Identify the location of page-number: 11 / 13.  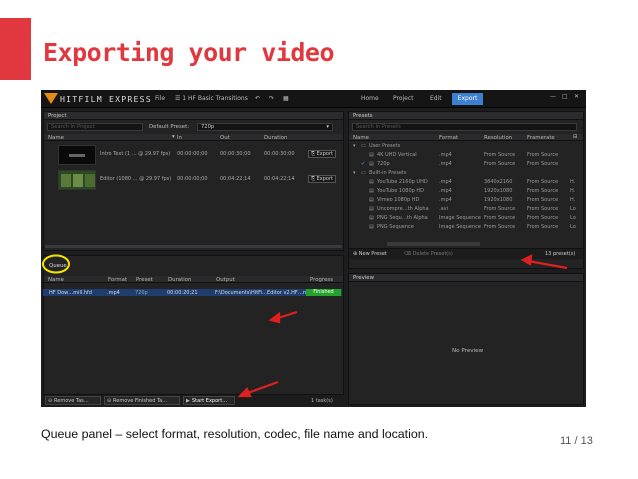
(576, 441).